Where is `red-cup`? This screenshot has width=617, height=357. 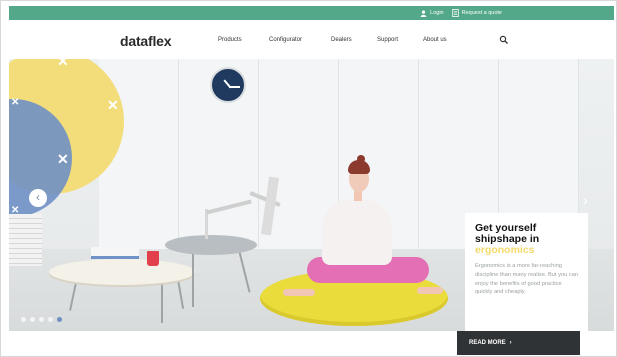
red-cup is located at coordinates (153, 258).